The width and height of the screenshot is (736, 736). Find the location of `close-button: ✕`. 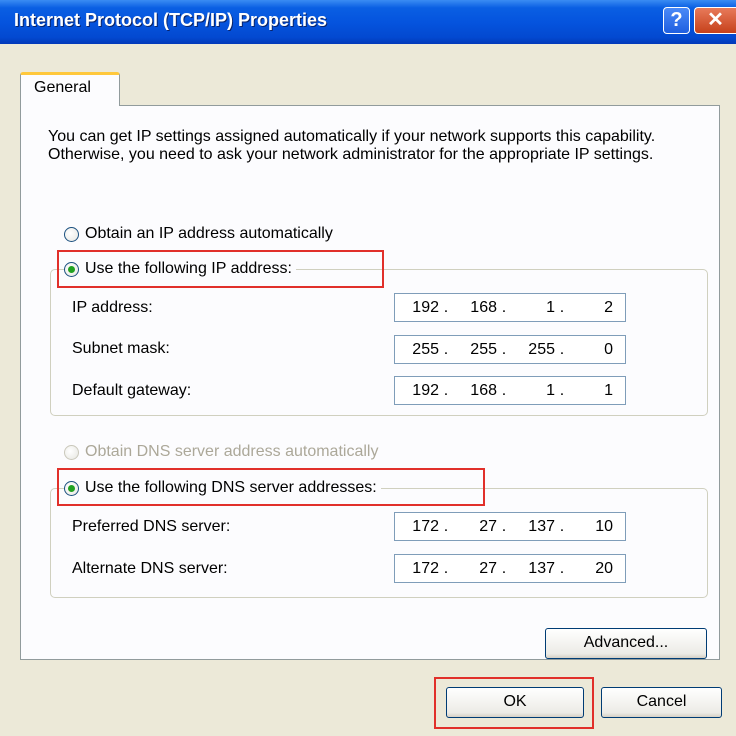

close-button: ✕ is located at coordinates (715, 20).